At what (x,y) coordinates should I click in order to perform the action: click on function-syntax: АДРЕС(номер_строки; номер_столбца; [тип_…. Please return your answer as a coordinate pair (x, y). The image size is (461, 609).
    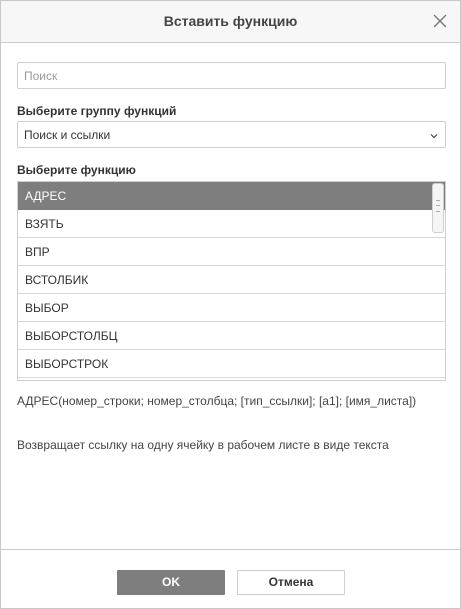
    Looking at the image, I should click on (217, 401).